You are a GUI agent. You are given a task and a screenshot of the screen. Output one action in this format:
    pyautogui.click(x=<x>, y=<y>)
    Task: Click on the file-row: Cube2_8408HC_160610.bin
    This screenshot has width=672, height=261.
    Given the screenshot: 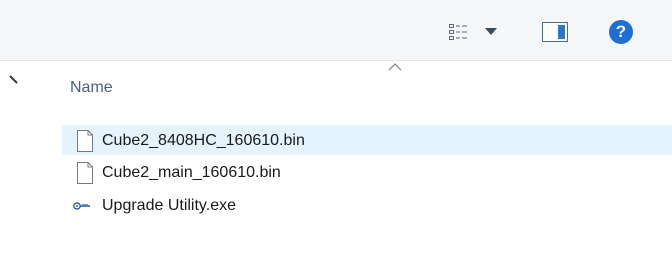 What is the action you would take?
    pyautogui.click(x=367, y=140)
    